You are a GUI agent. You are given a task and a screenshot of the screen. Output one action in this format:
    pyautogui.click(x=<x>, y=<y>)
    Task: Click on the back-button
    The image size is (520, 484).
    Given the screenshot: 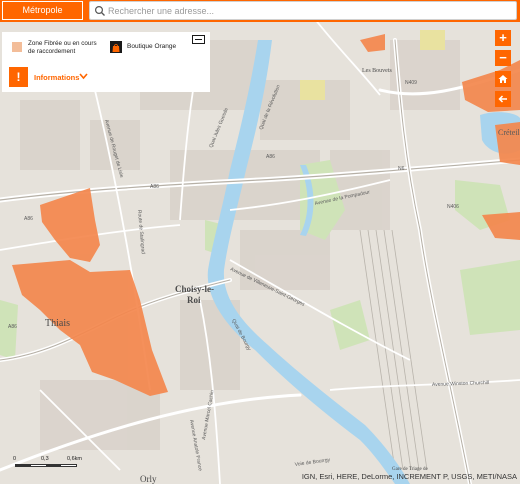 What is the action you would take?
    pyautogui.click(x=503, y=99)
    